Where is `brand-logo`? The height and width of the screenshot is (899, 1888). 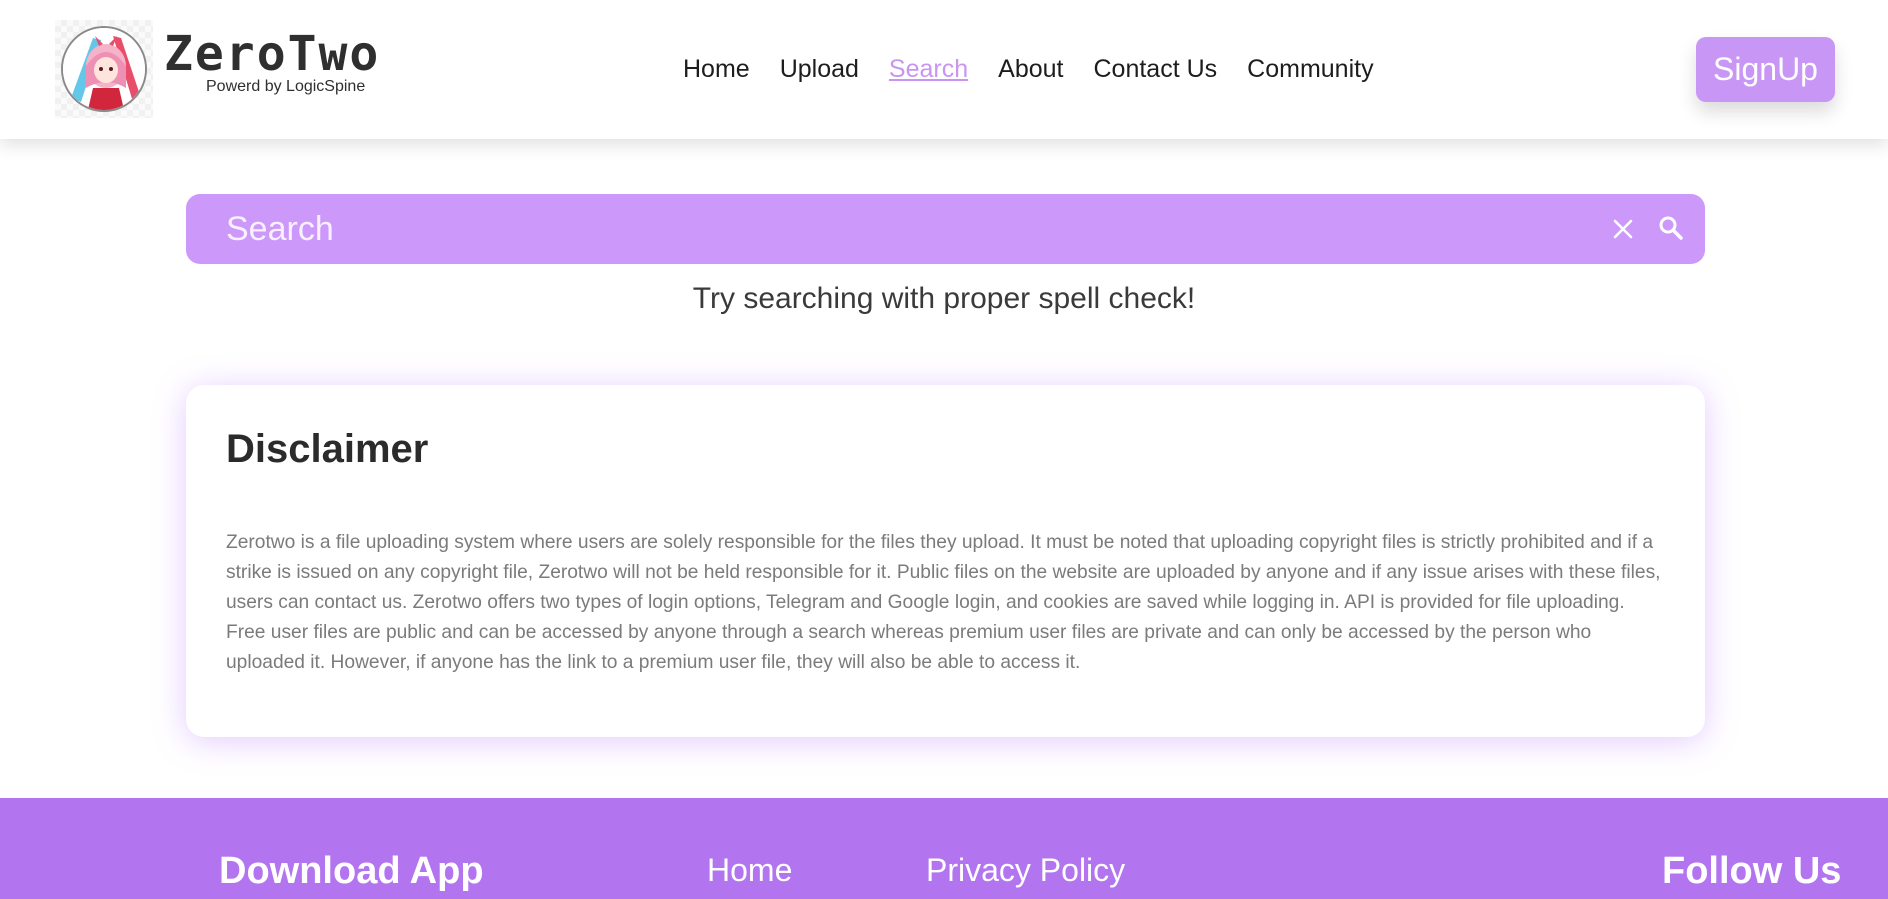 brand-logo is located at coordinates (104, 69).